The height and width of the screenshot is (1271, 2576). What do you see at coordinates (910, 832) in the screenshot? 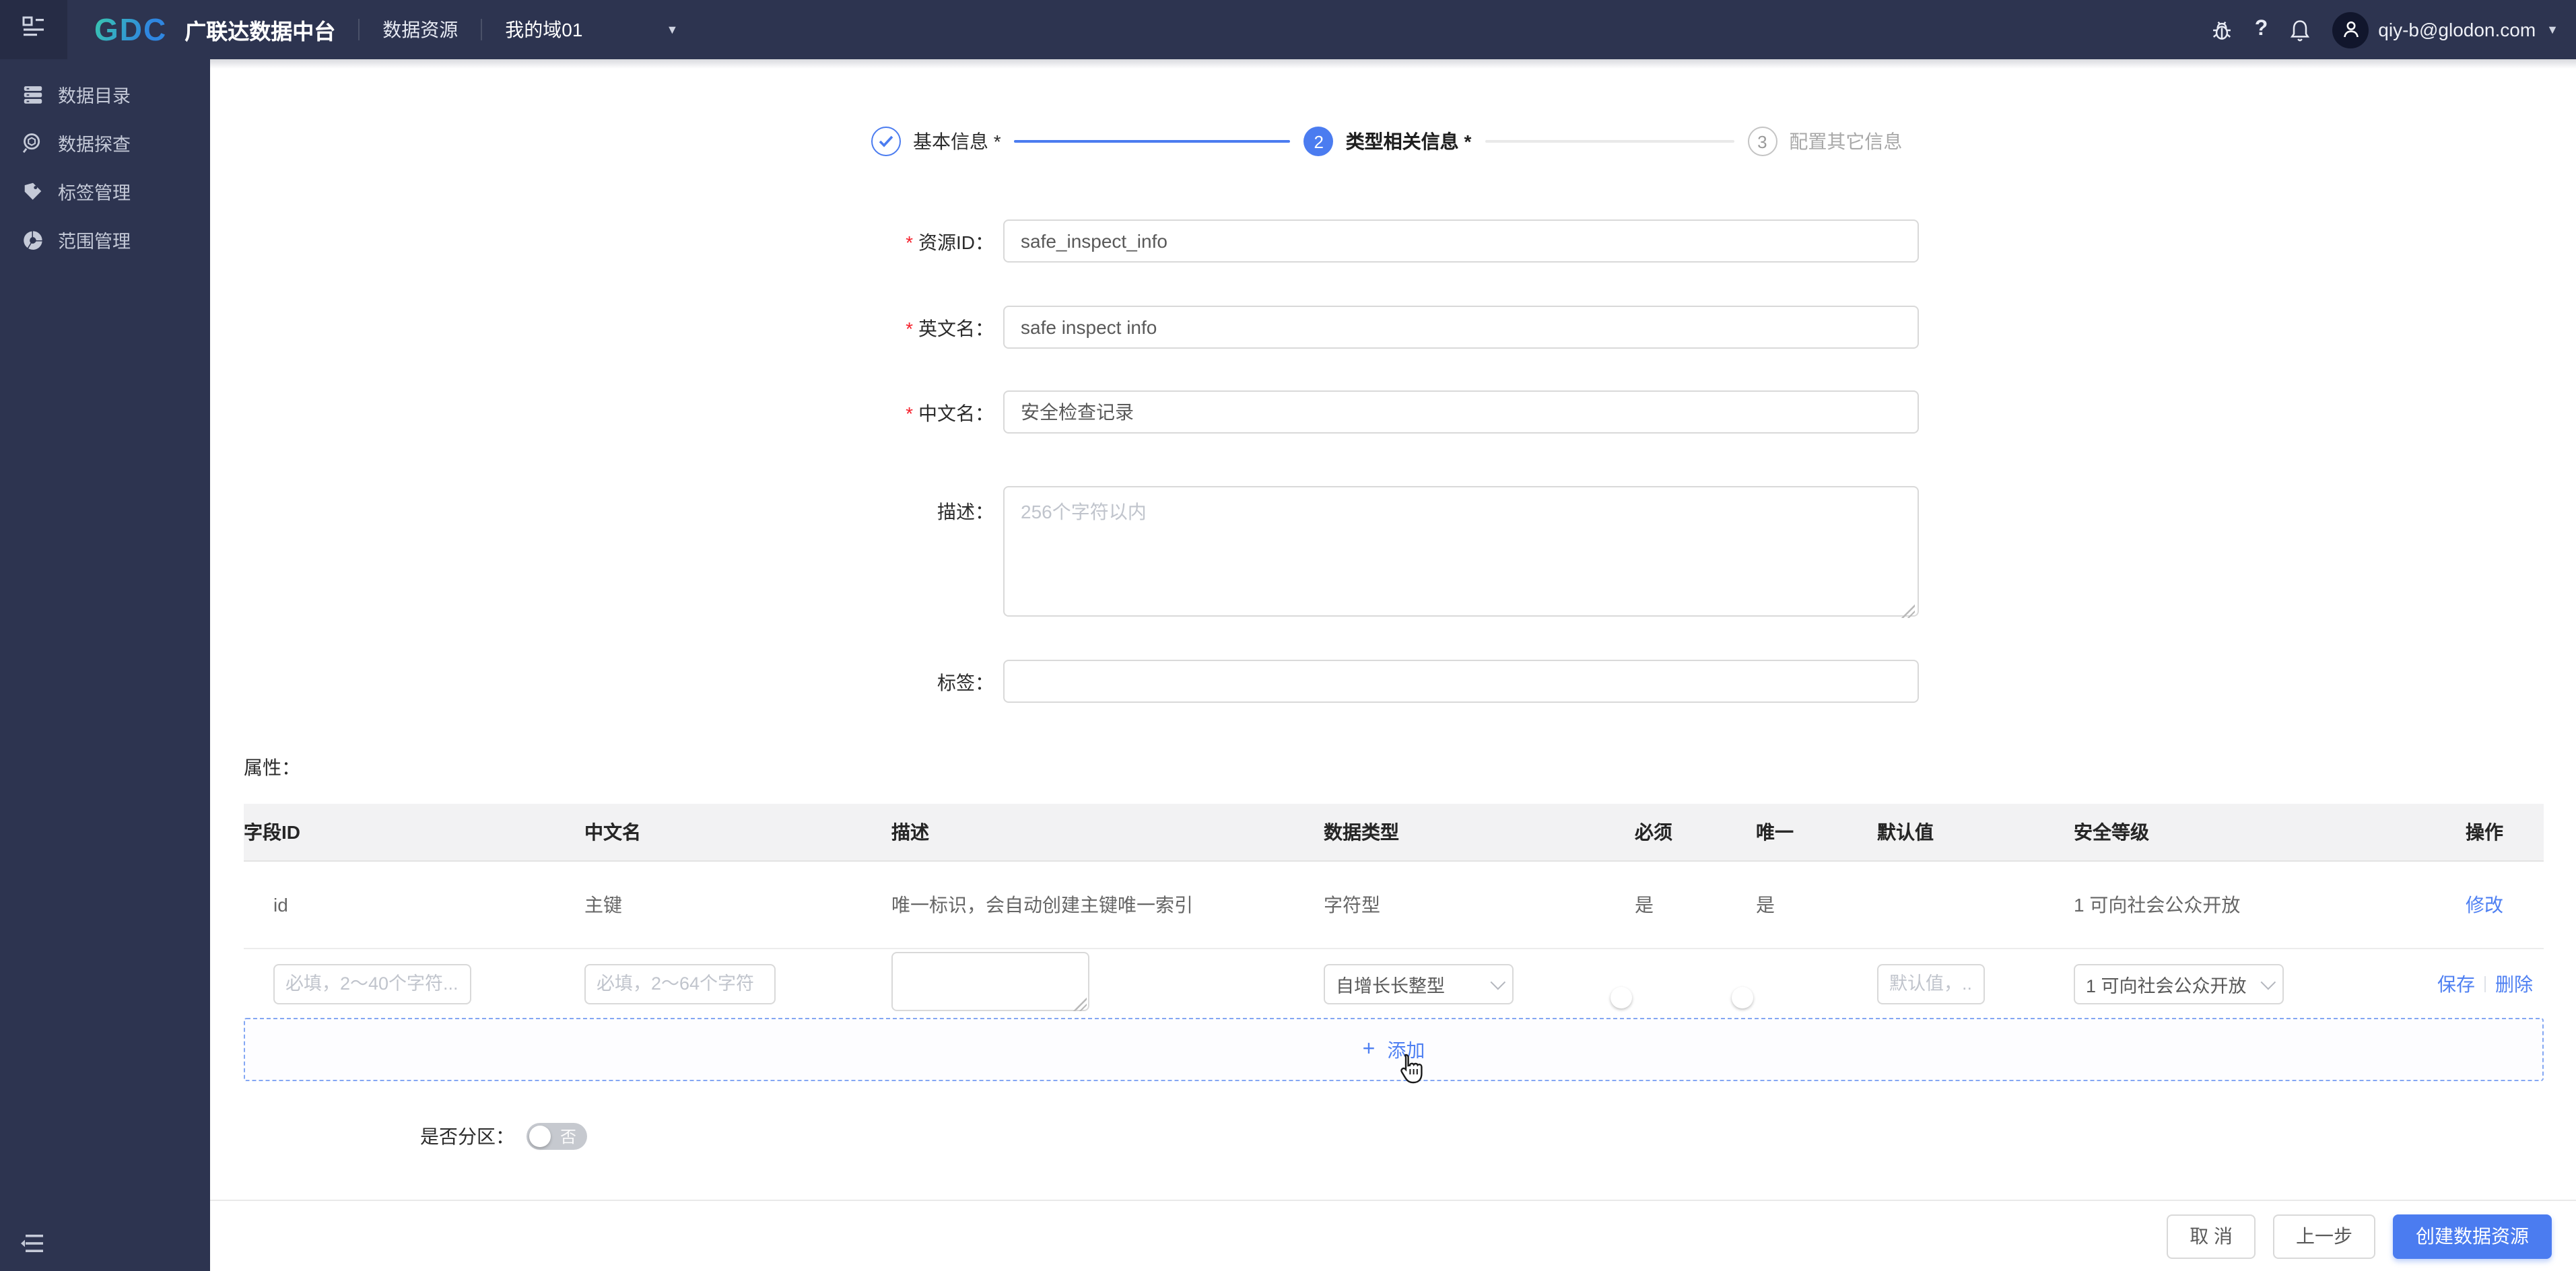
I see `col-header-desc: 描述` at bounding box center [910, 832].